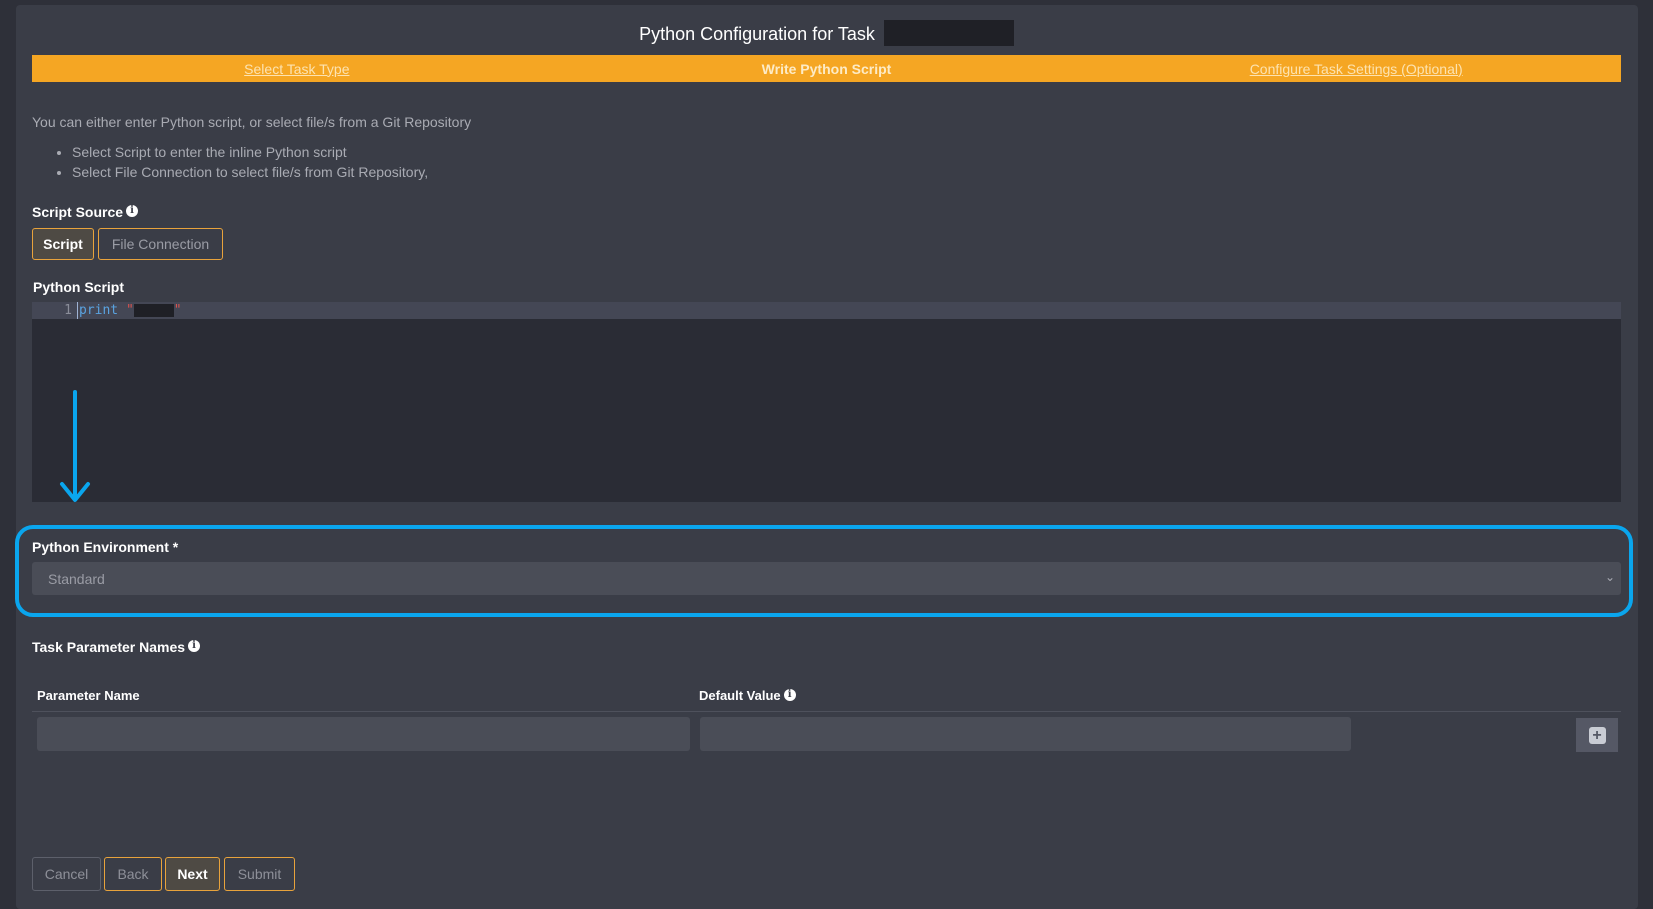  I want to click on plus-icon: +, so click(1597, 735).